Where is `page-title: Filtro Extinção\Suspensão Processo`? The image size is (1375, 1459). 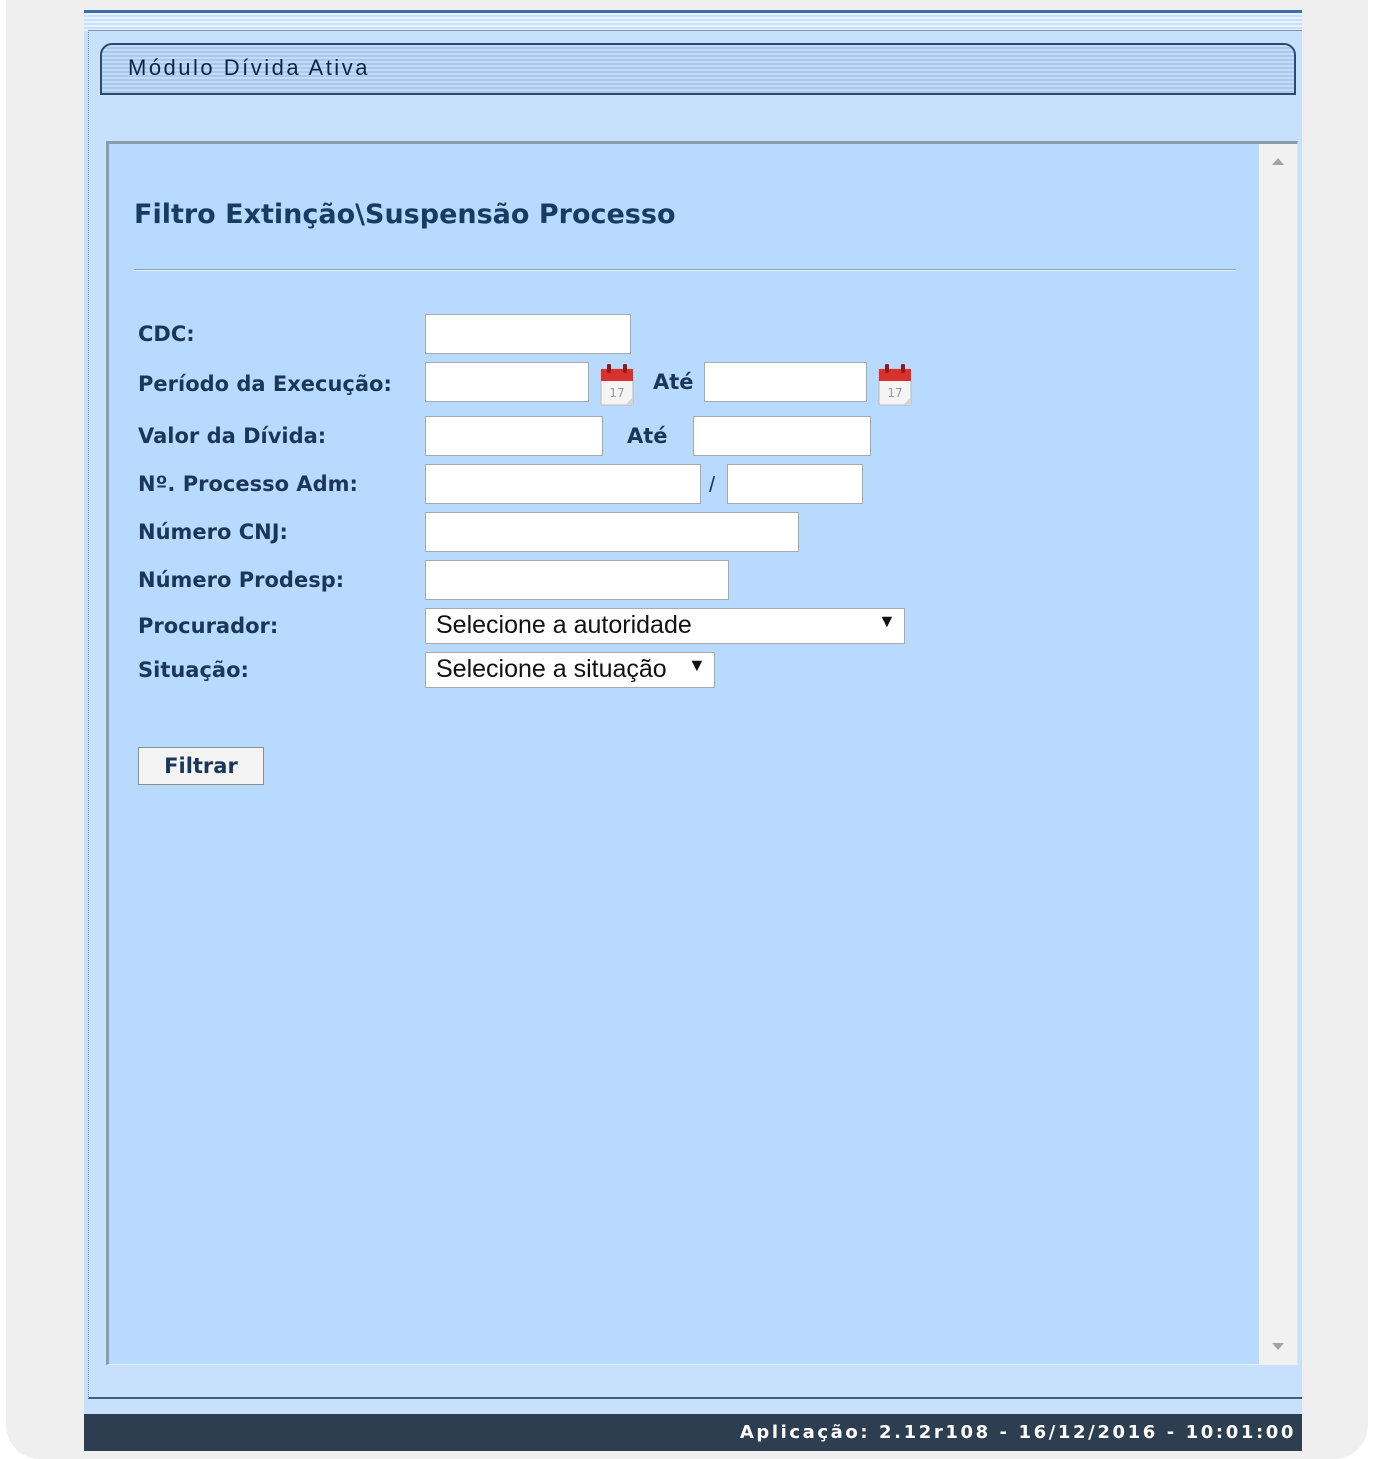 page-title: Filtro Extinção\Suspensão Processo is located at coordinates (405, 214).